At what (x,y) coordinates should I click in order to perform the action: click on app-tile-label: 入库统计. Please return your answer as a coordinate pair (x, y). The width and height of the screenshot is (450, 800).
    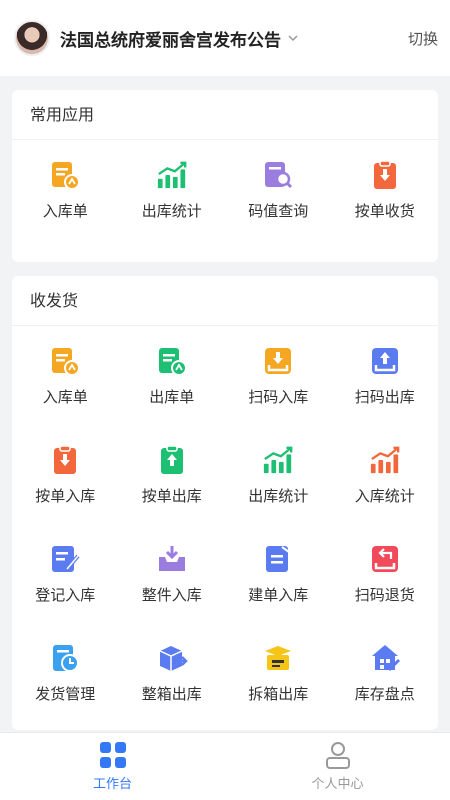
    Looking at the image, I should click on (384, 495).